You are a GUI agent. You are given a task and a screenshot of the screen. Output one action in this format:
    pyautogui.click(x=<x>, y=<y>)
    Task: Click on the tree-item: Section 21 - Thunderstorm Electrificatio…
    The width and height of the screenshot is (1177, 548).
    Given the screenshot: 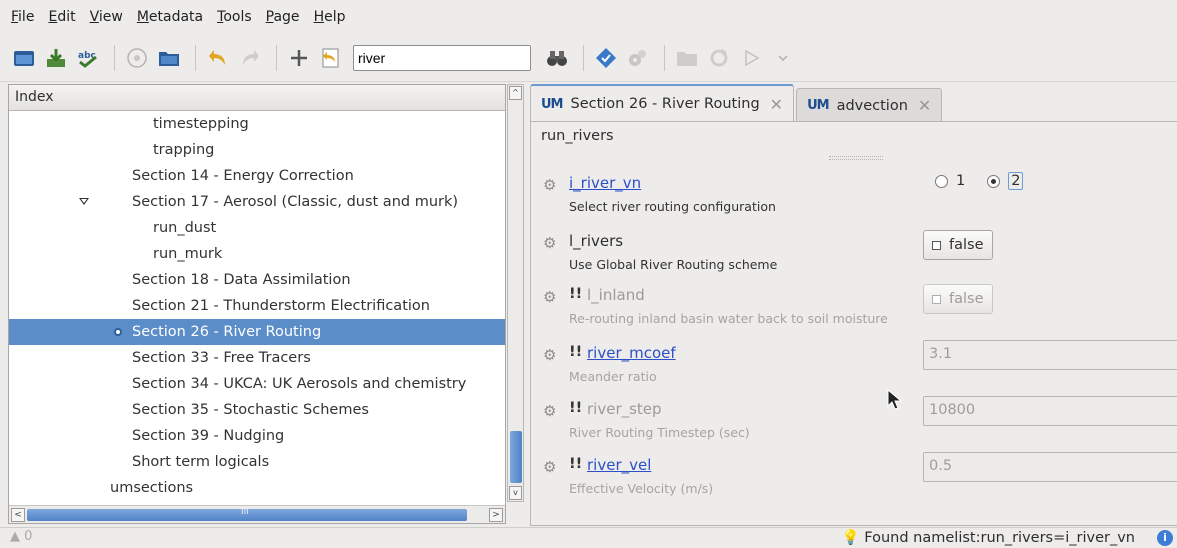 What is the action you would take?
    pyautogui.click(x=257, y=306)
    